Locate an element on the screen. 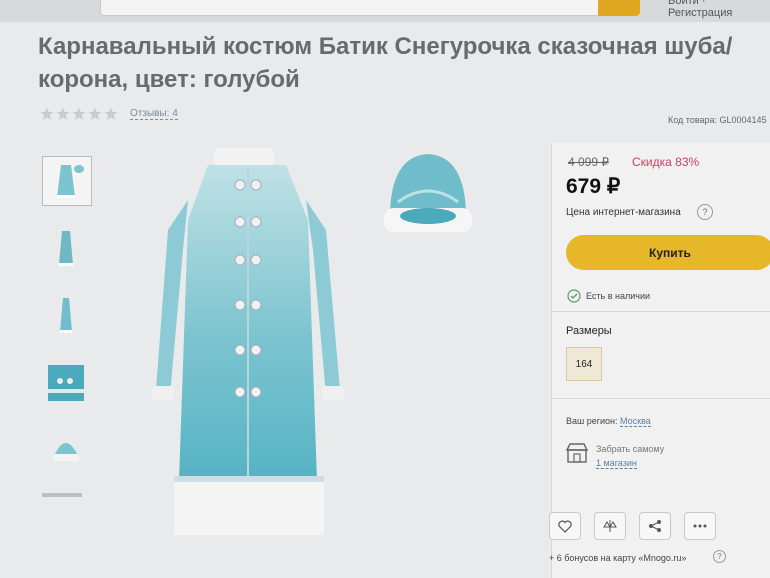  rating: Отзывы: 4 is located at coordinates (109, 114).